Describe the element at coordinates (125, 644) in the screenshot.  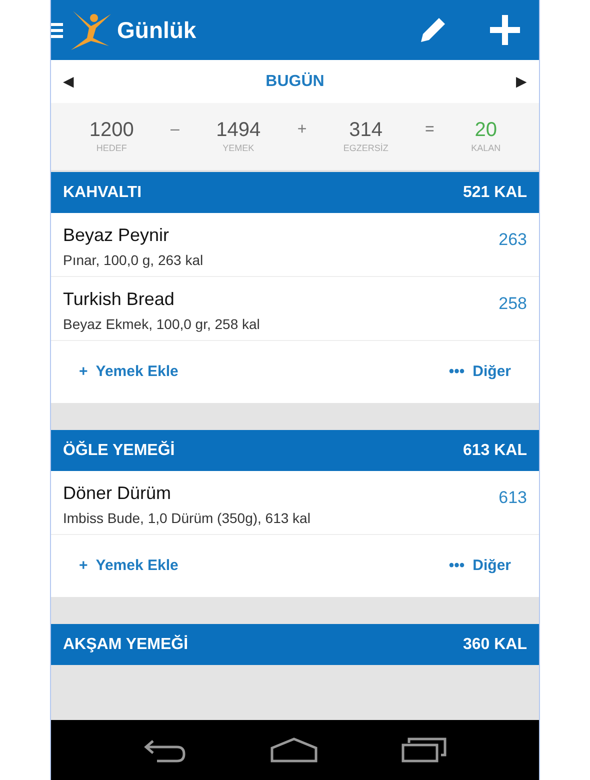
I see `meal-title: AKŞAM YEMEĞİ` at that location.